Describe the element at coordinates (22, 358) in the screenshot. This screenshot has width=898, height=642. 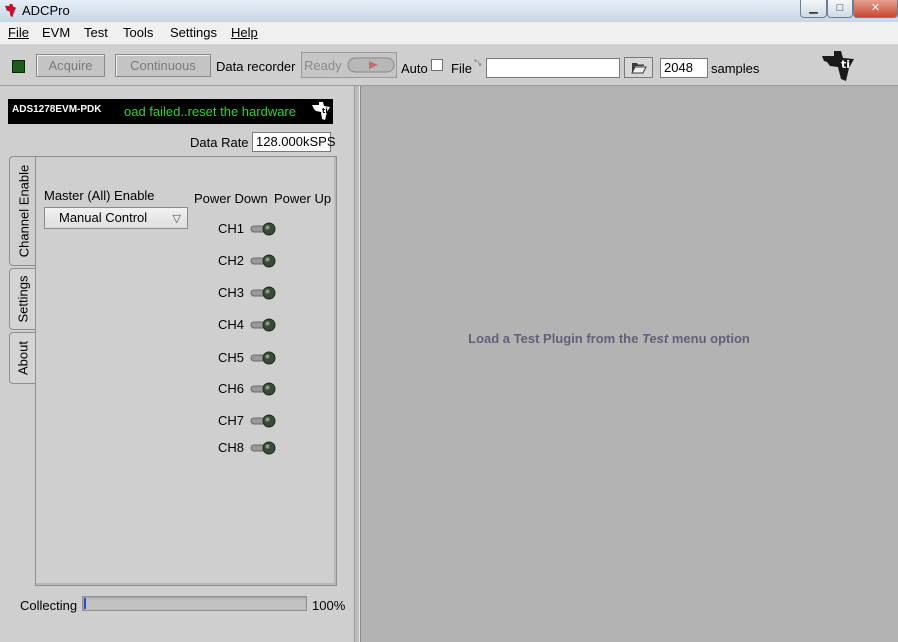
I see `tab-about: About` at that location.